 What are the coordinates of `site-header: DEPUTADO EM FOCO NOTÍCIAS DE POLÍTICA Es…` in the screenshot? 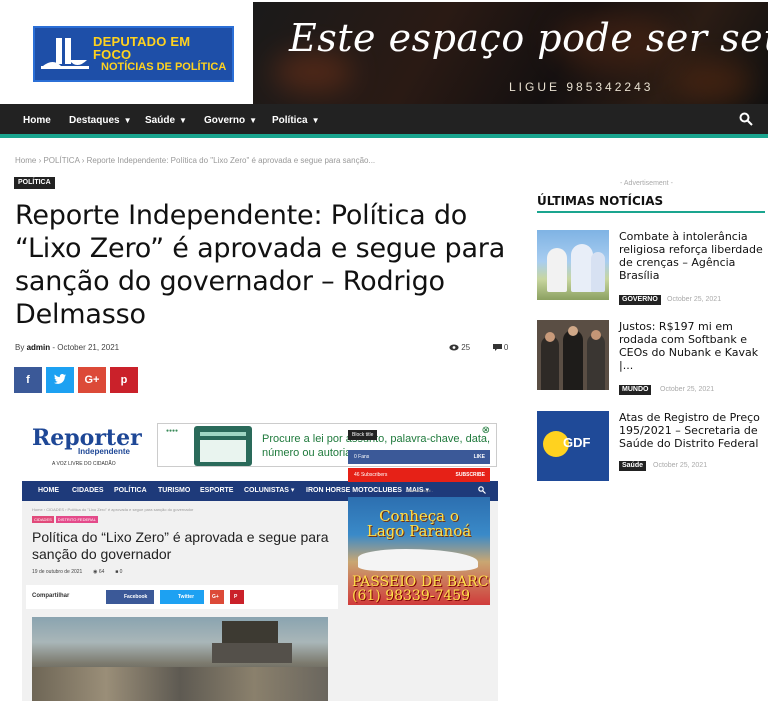 It's located at (384, 52).